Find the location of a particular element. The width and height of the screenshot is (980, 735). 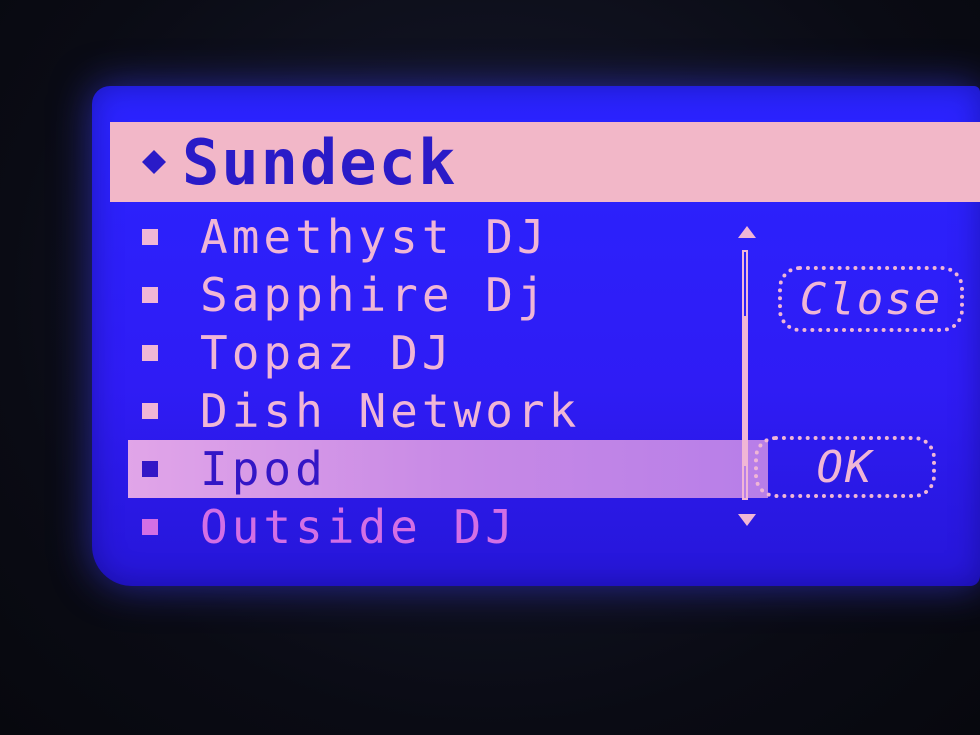

list-item-dish-network: Dish Network is located at coordinates (448, 411).